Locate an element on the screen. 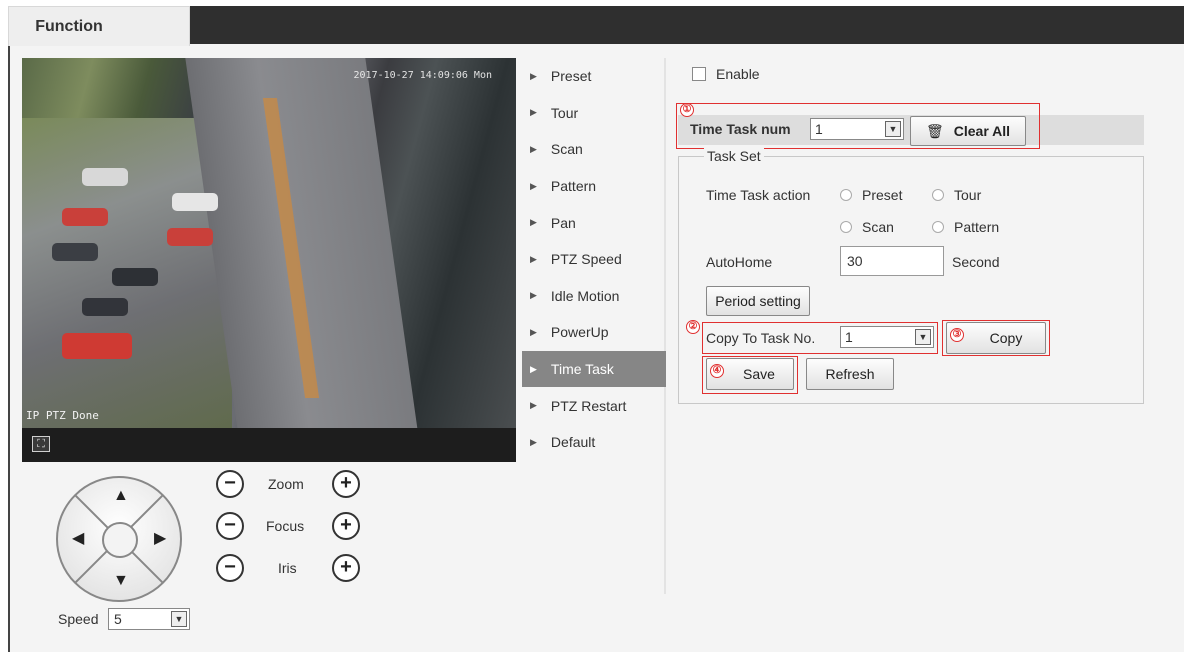 The height and width of the screenshot is (652, 1192). copy-to-task-select: 1 ▼ is located at coordinates (887, 337).